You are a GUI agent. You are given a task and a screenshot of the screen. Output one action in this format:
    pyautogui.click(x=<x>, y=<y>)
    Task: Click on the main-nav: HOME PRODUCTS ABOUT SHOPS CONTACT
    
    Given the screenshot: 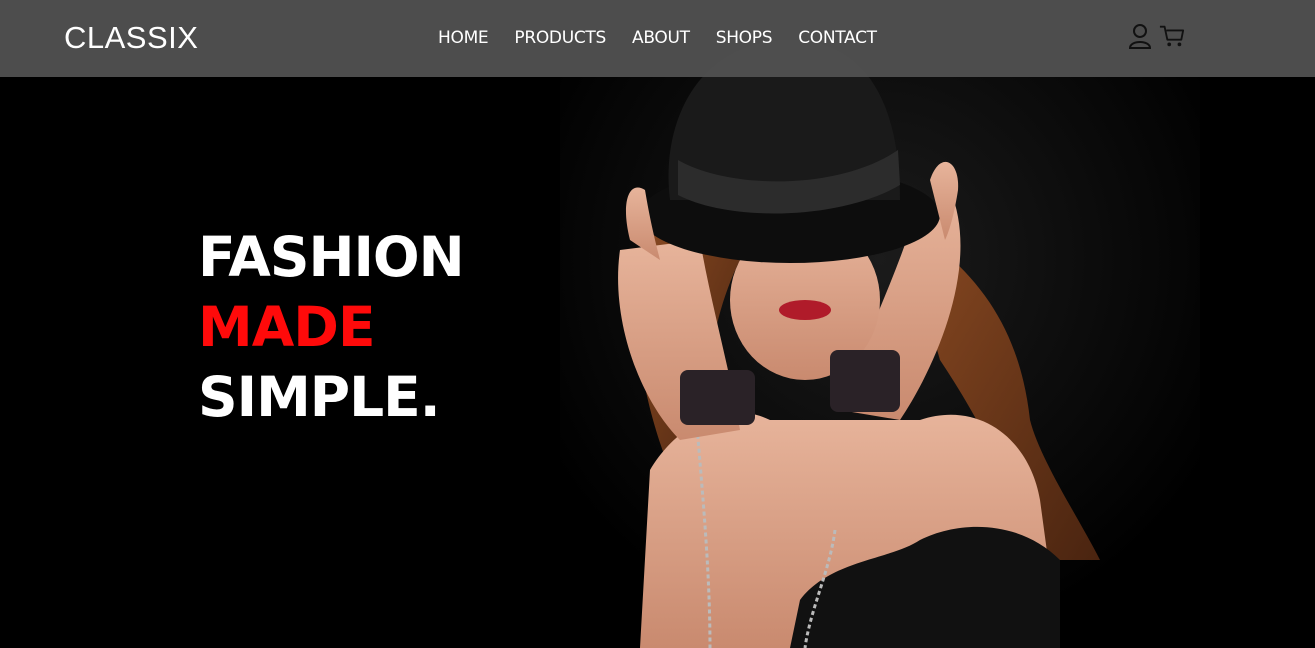 What is the action you would take?
    pyautogui.click(x=670, y=38)
    